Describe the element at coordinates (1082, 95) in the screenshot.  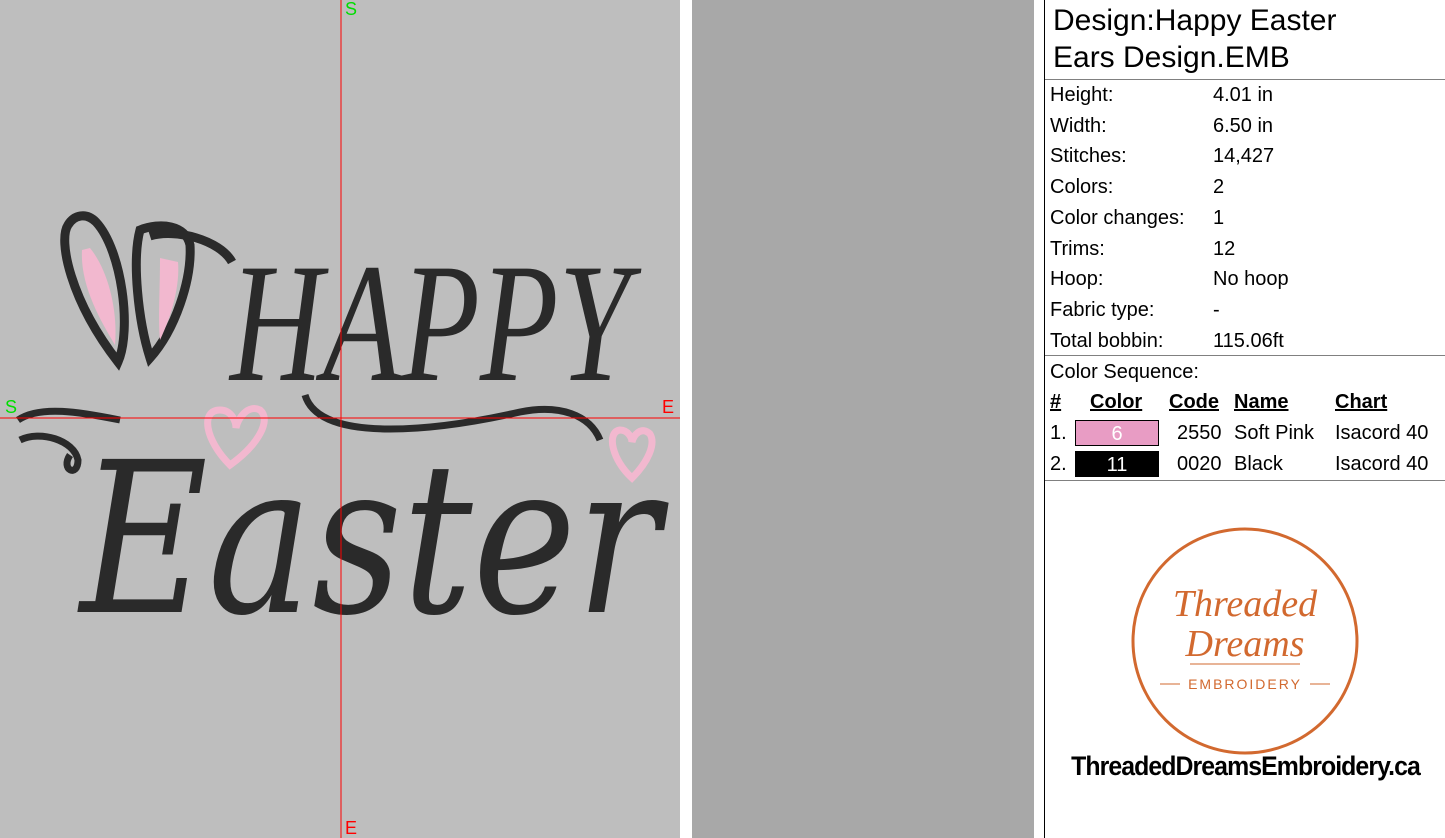
I see `property-label: Height:` at that location.